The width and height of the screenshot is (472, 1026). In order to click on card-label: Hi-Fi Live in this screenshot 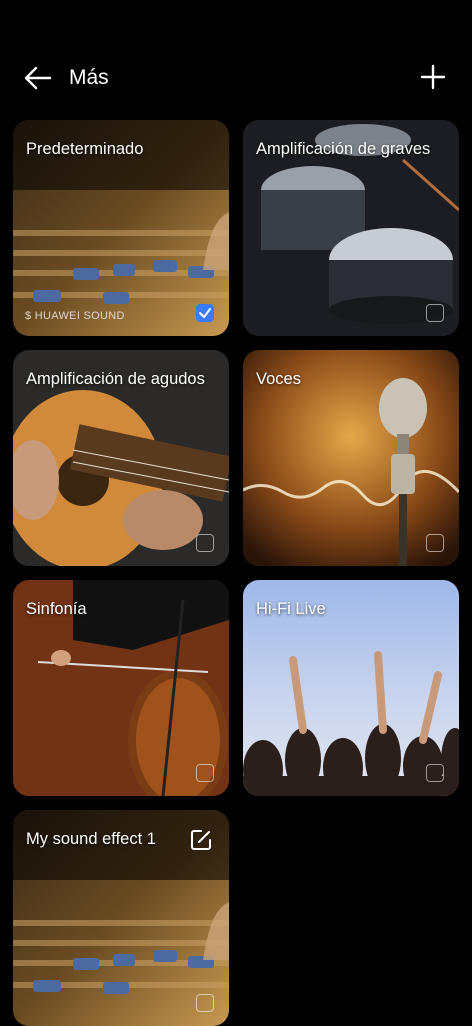, I will do `click(291, 609)`.